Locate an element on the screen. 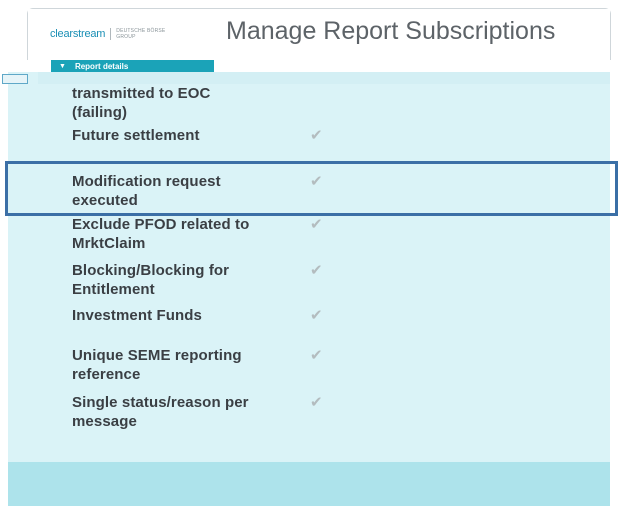 Image resolution: width=618 pixels, height=506 pixels. row-label: transmitted to EOC (failing) is located at coordinates (184, 103).